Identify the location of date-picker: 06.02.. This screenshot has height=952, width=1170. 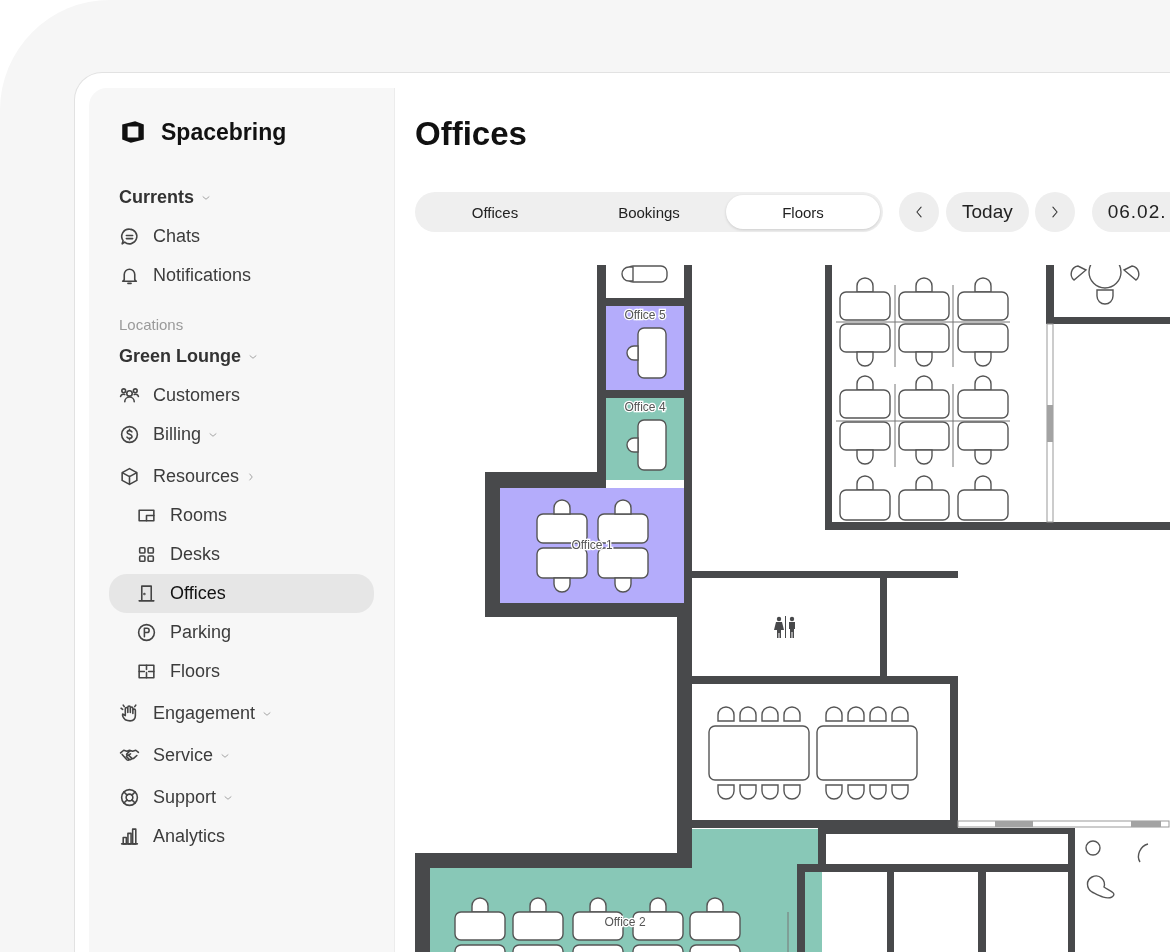
(1130, 212).